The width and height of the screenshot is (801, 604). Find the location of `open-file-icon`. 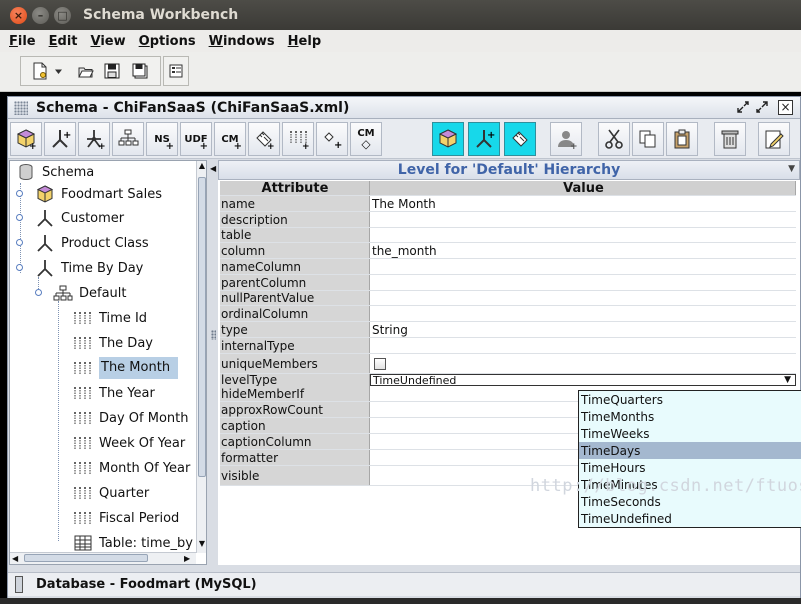

open-file-icon is located at coordinates (86, 71).